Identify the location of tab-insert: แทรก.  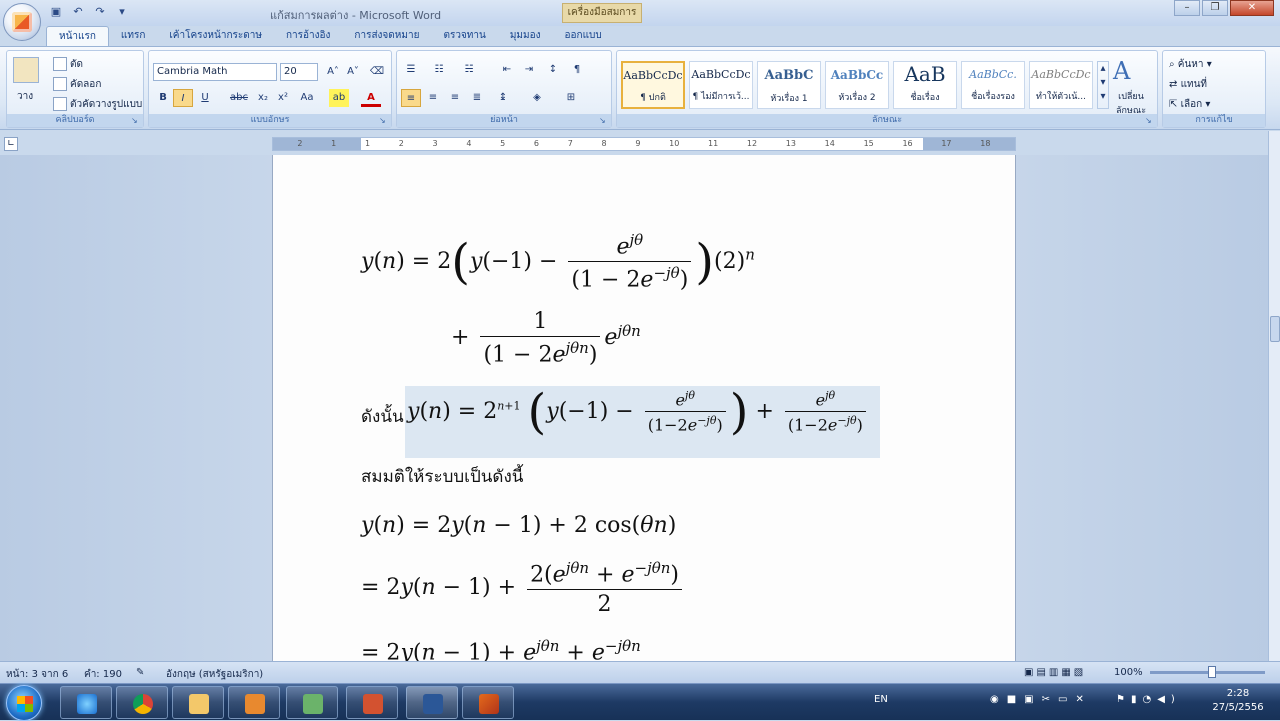
(133, 36).